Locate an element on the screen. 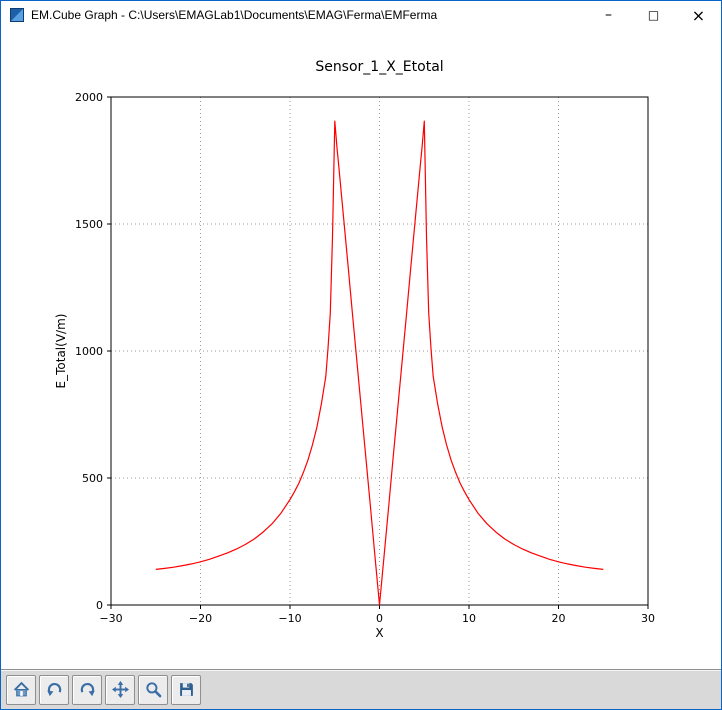  maximize-button: □ is located at coordinates (653, 15).